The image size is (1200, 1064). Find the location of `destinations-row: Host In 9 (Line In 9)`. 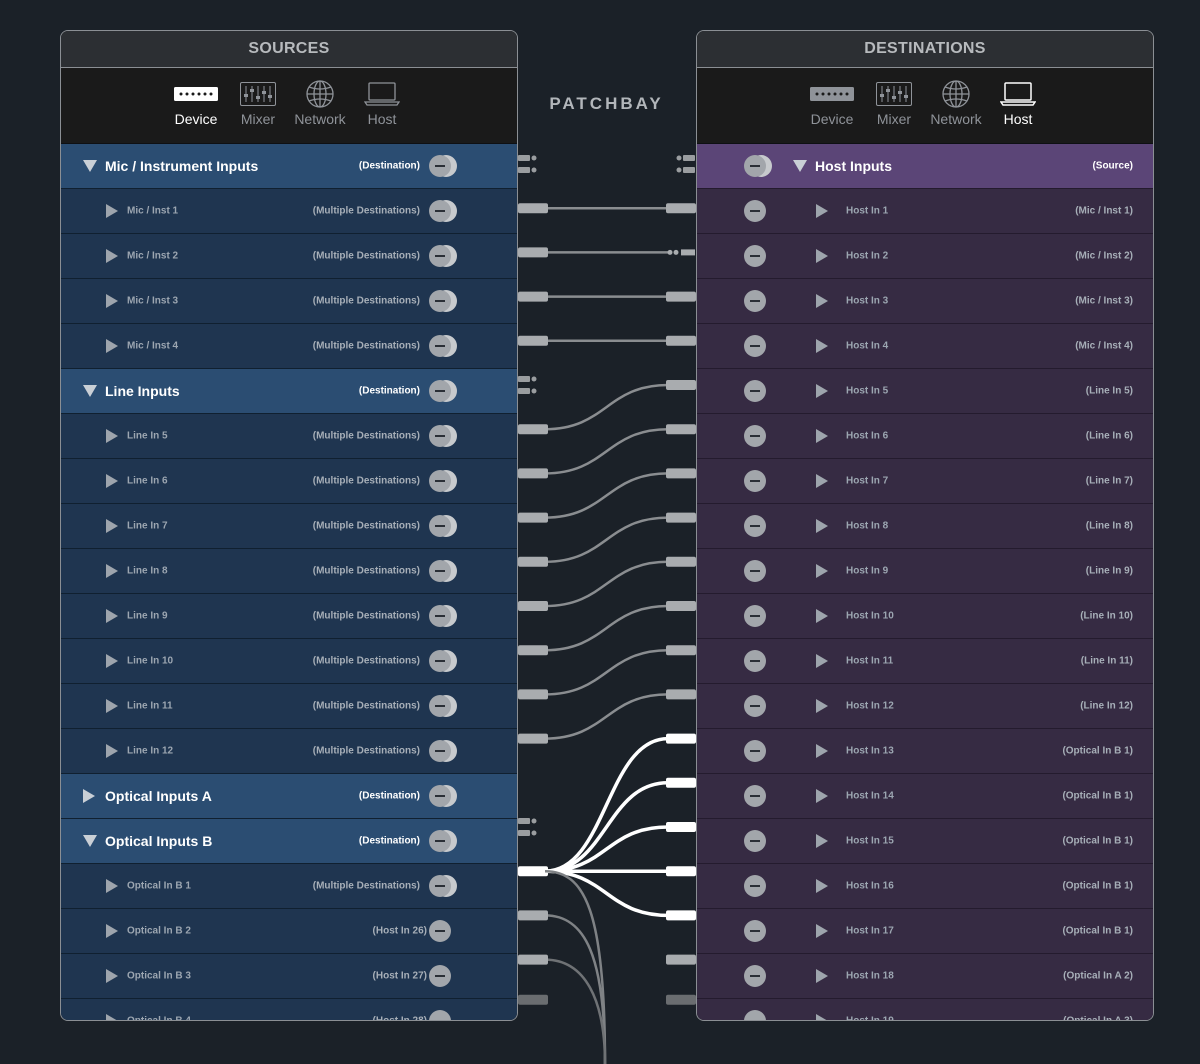

destinations-row: Host In 9 (Line In 9) is located at coordinates (925, 571).